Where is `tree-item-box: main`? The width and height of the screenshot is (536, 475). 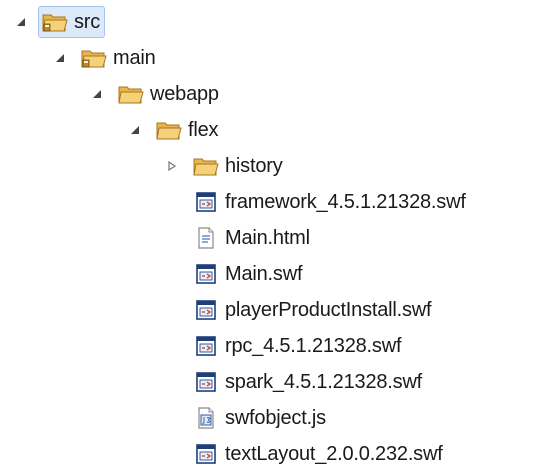
tree-item-box: main is located at coordinates (119, 58).